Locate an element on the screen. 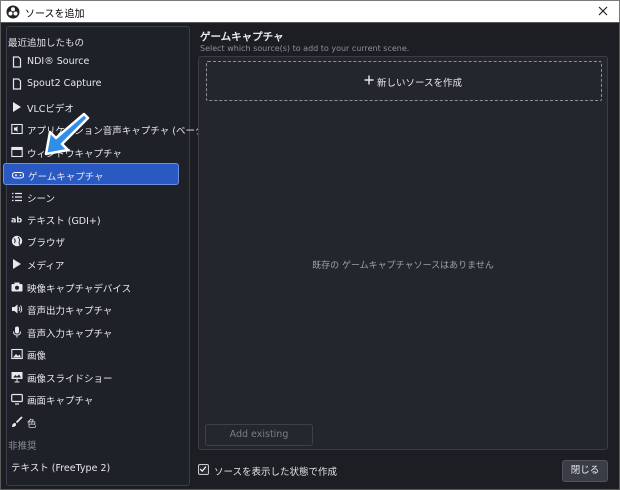 Image resolution: width=620 pixels, height=490 pixels. source-item-audio-input: 音声入力キャプチャ is located at coordinates (91, 332).